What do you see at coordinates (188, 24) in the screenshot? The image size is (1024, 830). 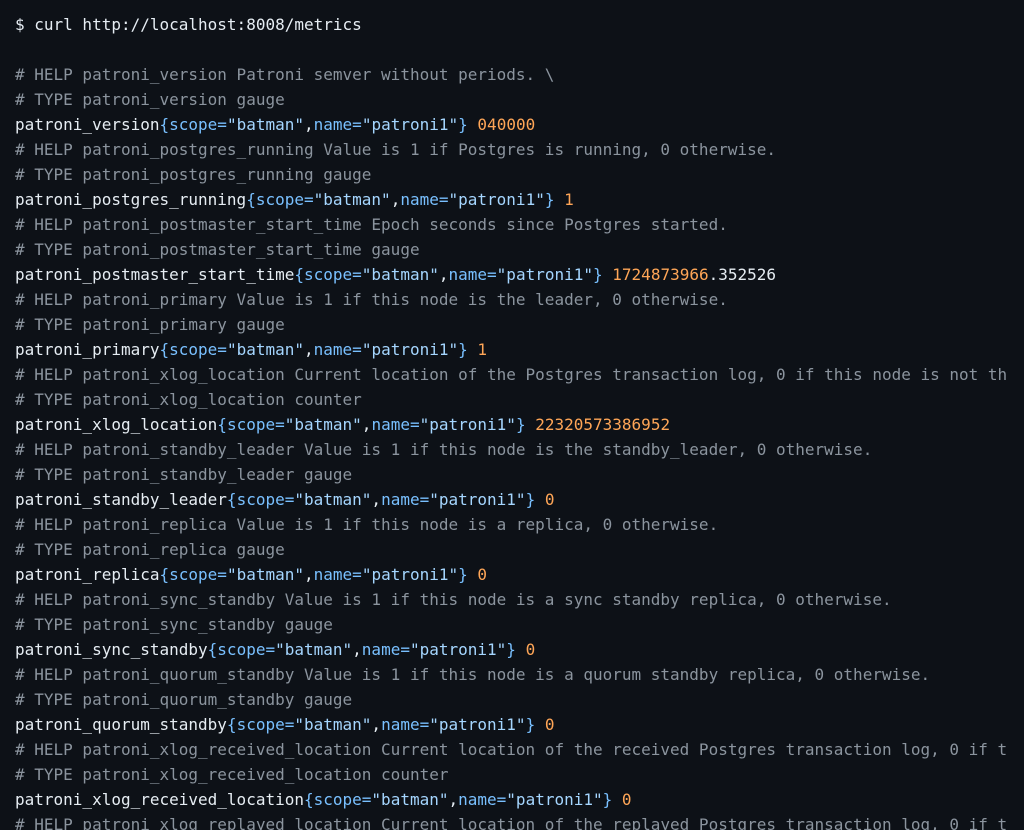 I see `command-line: $ curl http://localhost:8008/metrics` at bounding box center [188, 24].